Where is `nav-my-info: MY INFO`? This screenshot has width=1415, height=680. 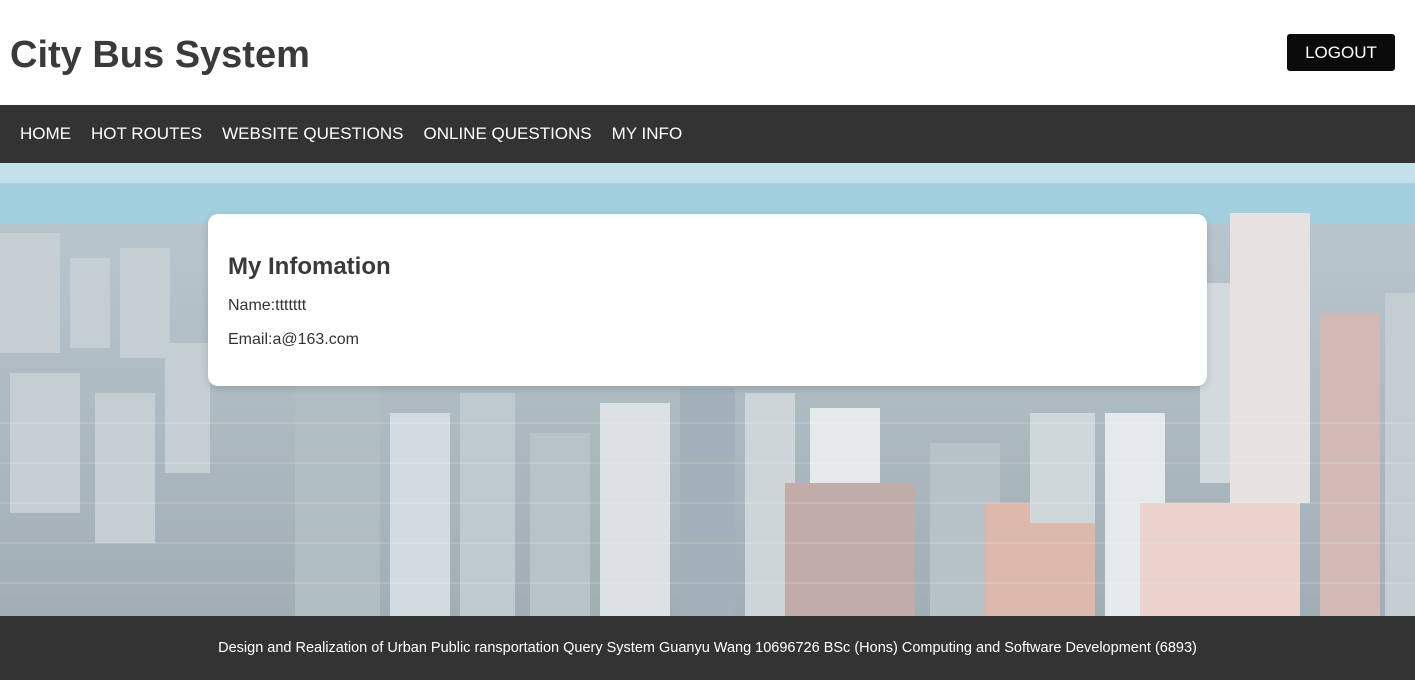
nav-my-info: MY INFO is located at coordinates (647, 134).